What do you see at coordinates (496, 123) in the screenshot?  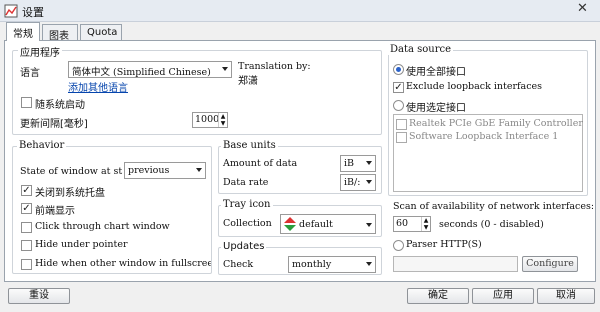 I see `interface-label: Realtek PCIe GbE Family Controller` at bounding box center [496, 123].